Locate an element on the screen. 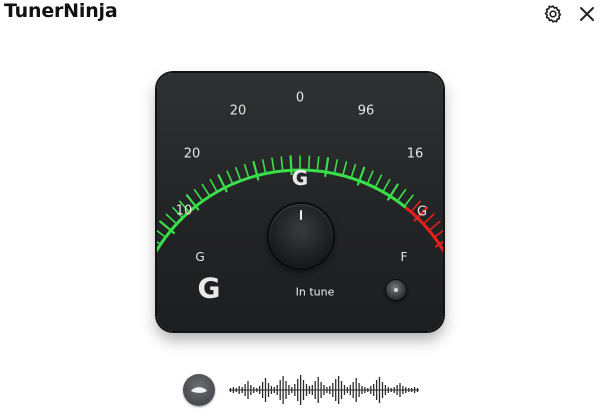  mode-label: F is located at coordinates (404, 257).